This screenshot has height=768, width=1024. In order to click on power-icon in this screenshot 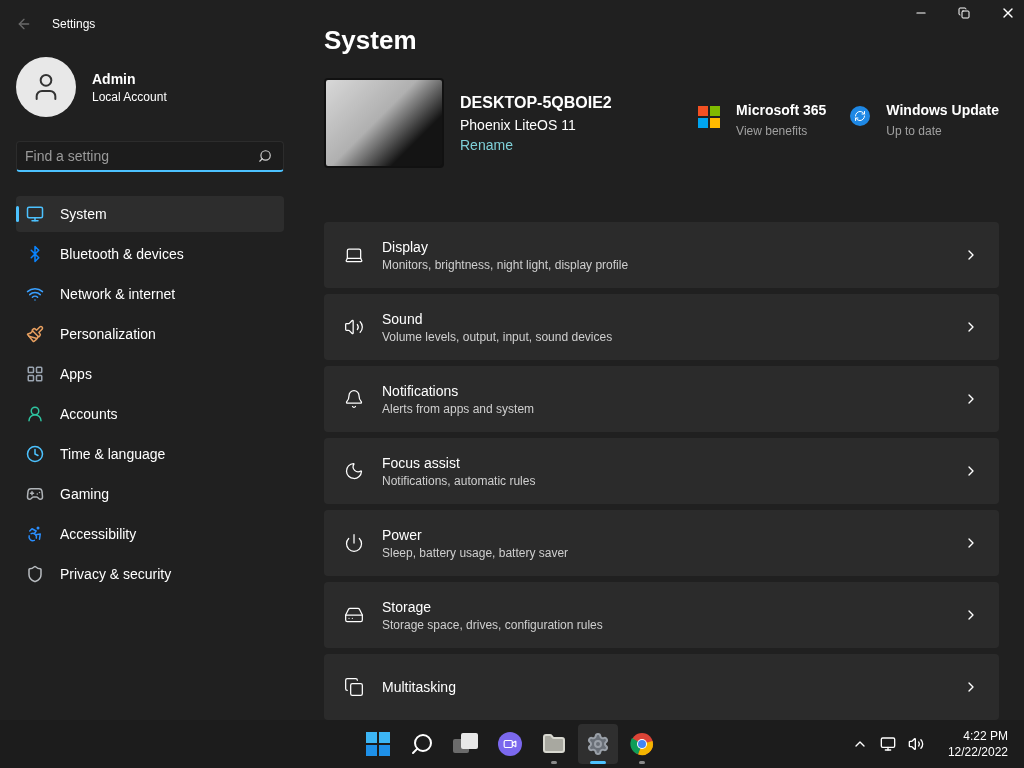, I will do `click(354, 543)`.